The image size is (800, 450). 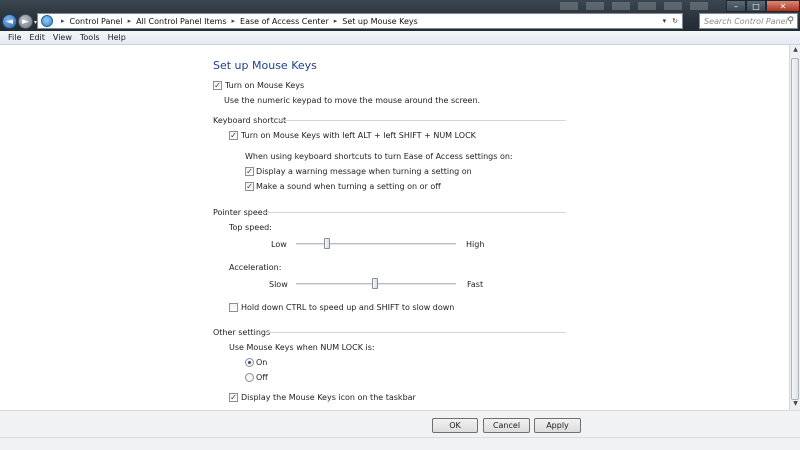 I want to click on cancel-button: Cancel, so click(x=506, y=425).